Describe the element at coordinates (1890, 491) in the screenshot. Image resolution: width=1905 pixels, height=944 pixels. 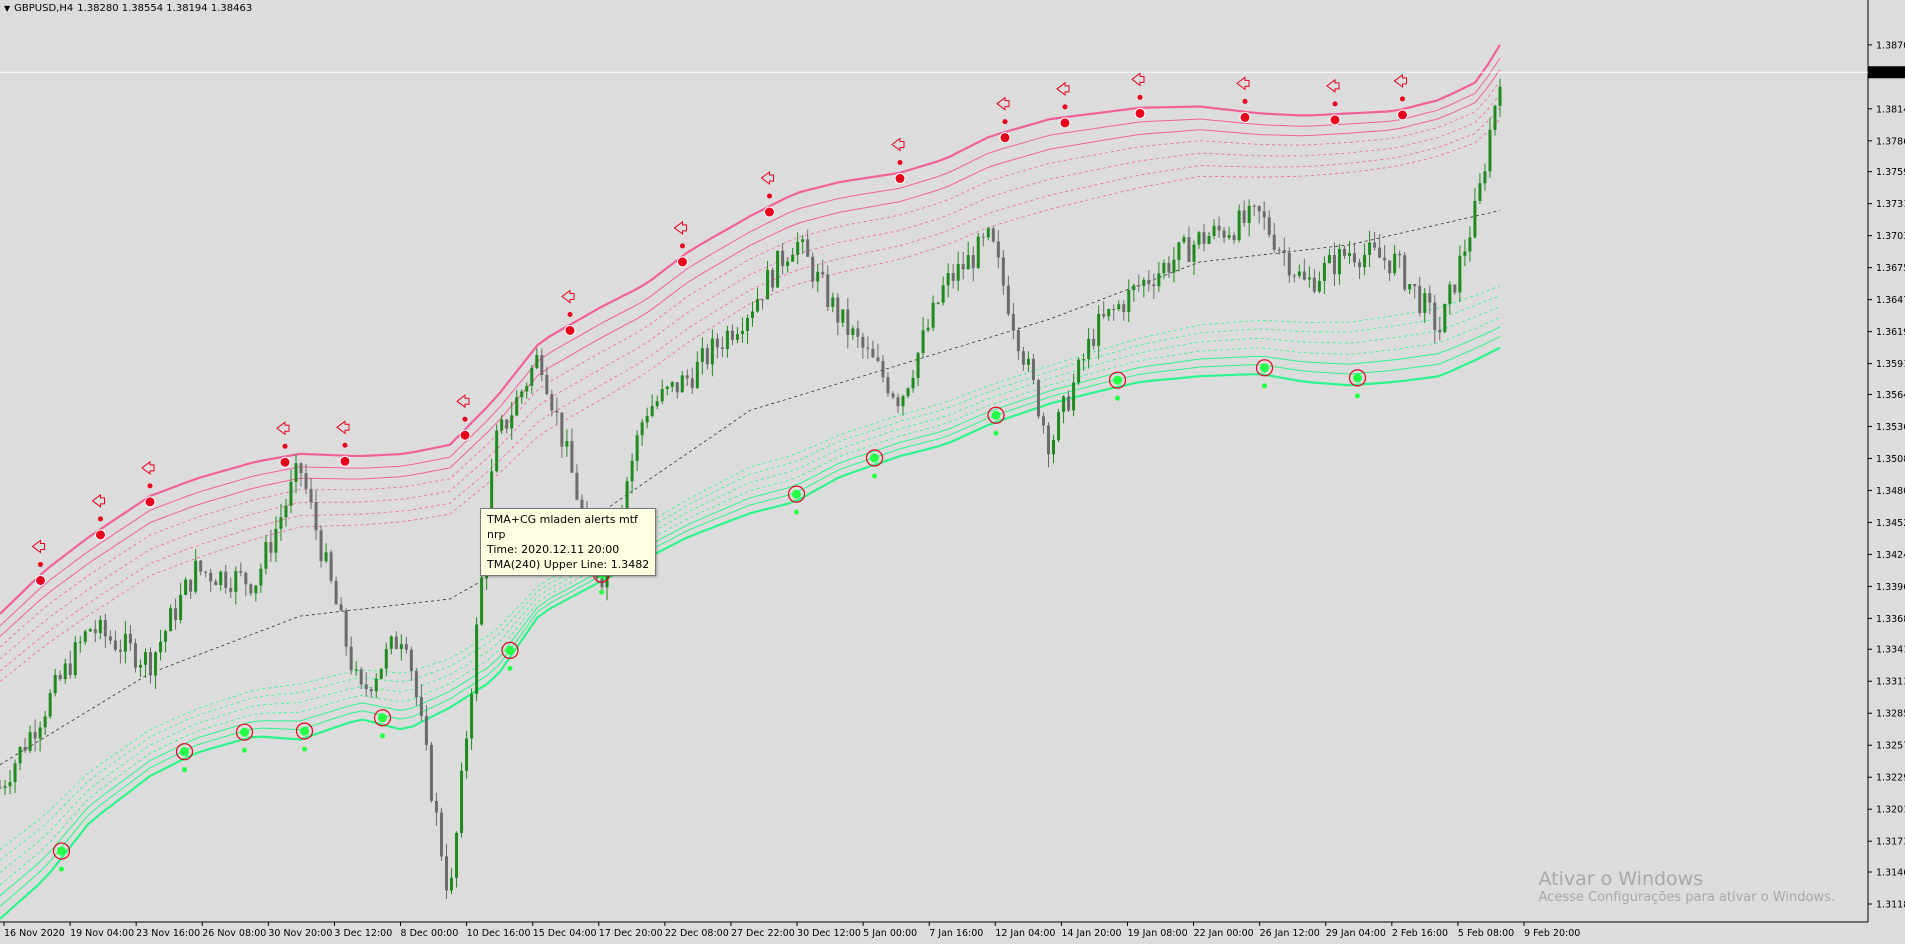
I see `y-tick-label: 1.3480` at that location.